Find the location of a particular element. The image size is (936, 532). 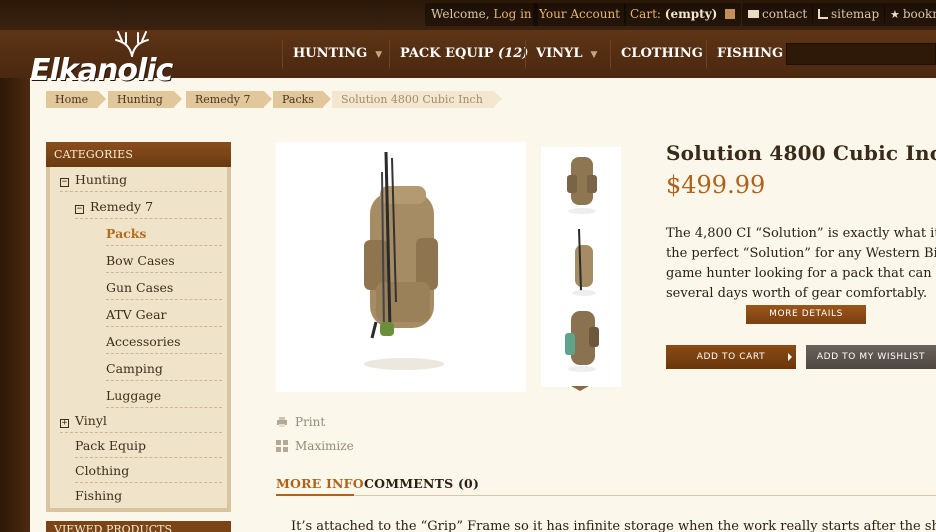

account-link: Your Account is located at coordinates (579, 14).